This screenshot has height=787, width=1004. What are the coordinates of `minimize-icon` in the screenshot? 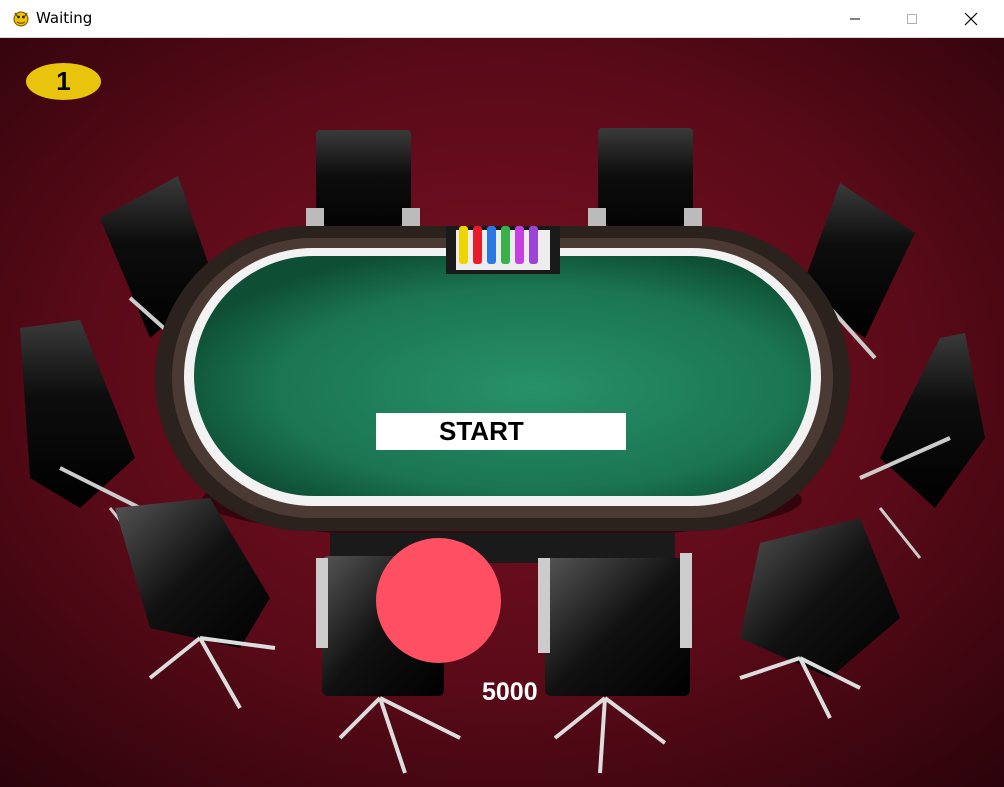 It's located at (855, 18).